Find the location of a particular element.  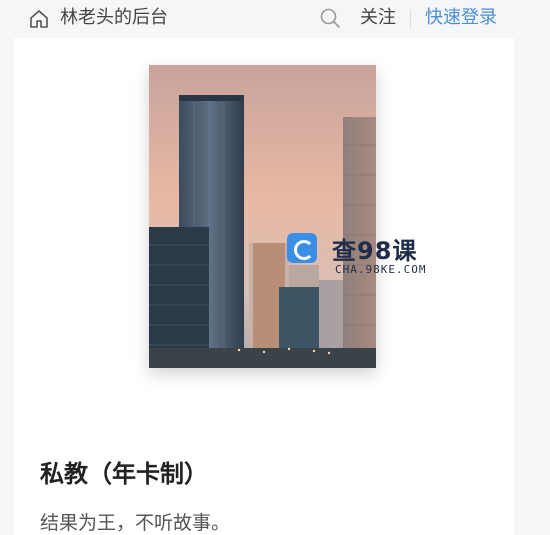

watermark-subtext: CHA.98KE.COM is located at coordinates (381, 269).